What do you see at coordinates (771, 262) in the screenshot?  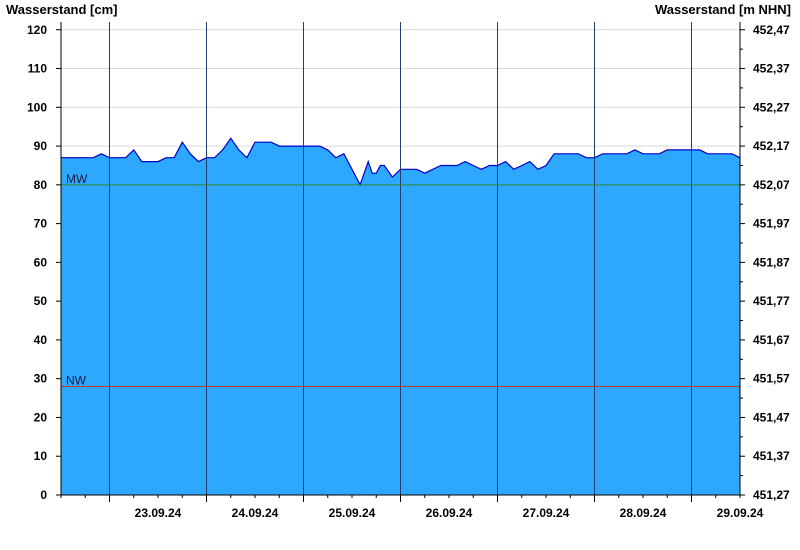 I see `y-right-tick-label-6: 451,87` at bounding box center [771, 262].